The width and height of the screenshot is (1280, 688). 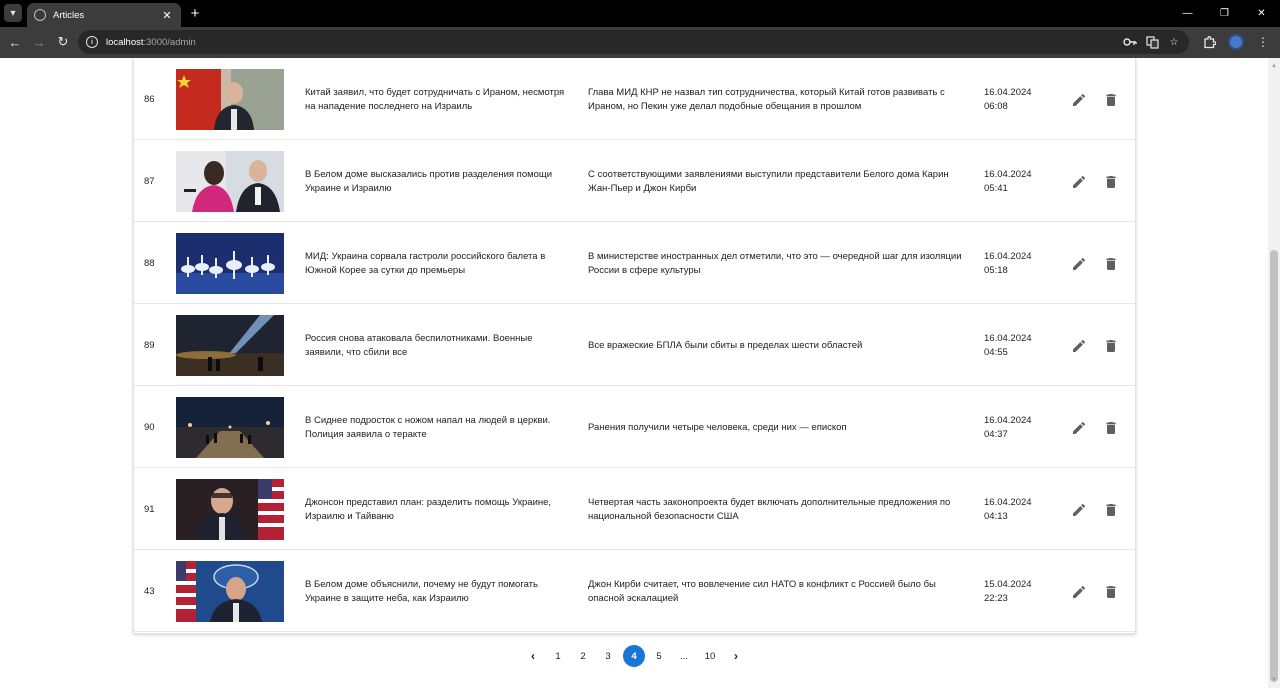 What do you see at coordinates (996, 434) in the screenshot?
I see `article-date-time: 04:37` at bounding box center [996, 434].